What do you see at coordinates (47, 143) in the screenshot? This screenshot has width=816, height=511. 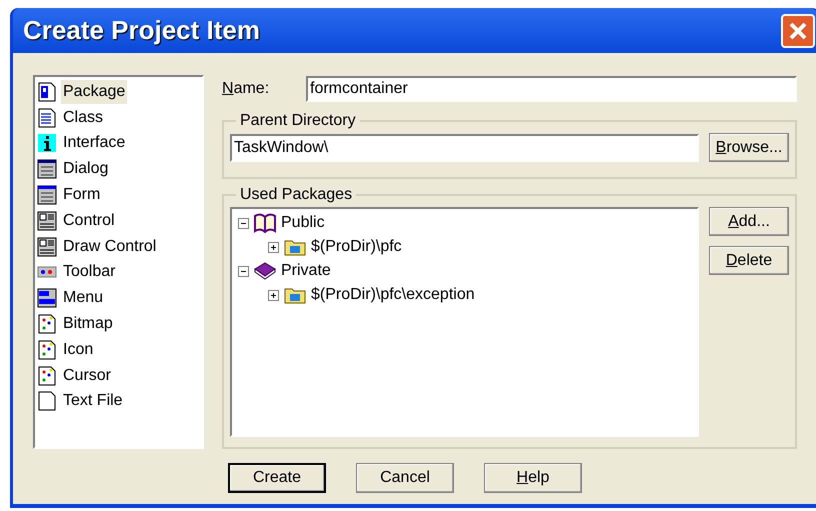 I see `info-icon` at bounding box center [47, 143].